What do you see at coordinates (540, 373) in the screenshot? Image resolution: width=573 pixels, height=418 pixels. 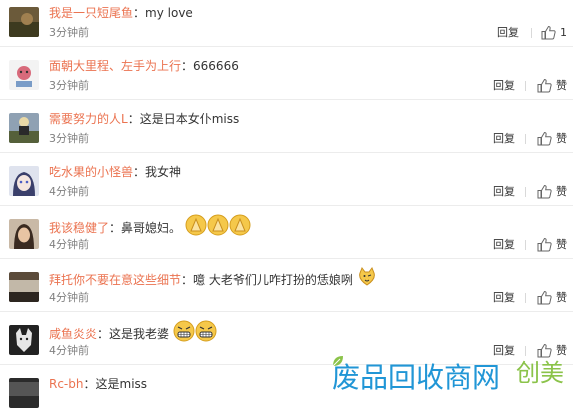 I see `watermark-tag: 创美` at bounding box center [540, 373].